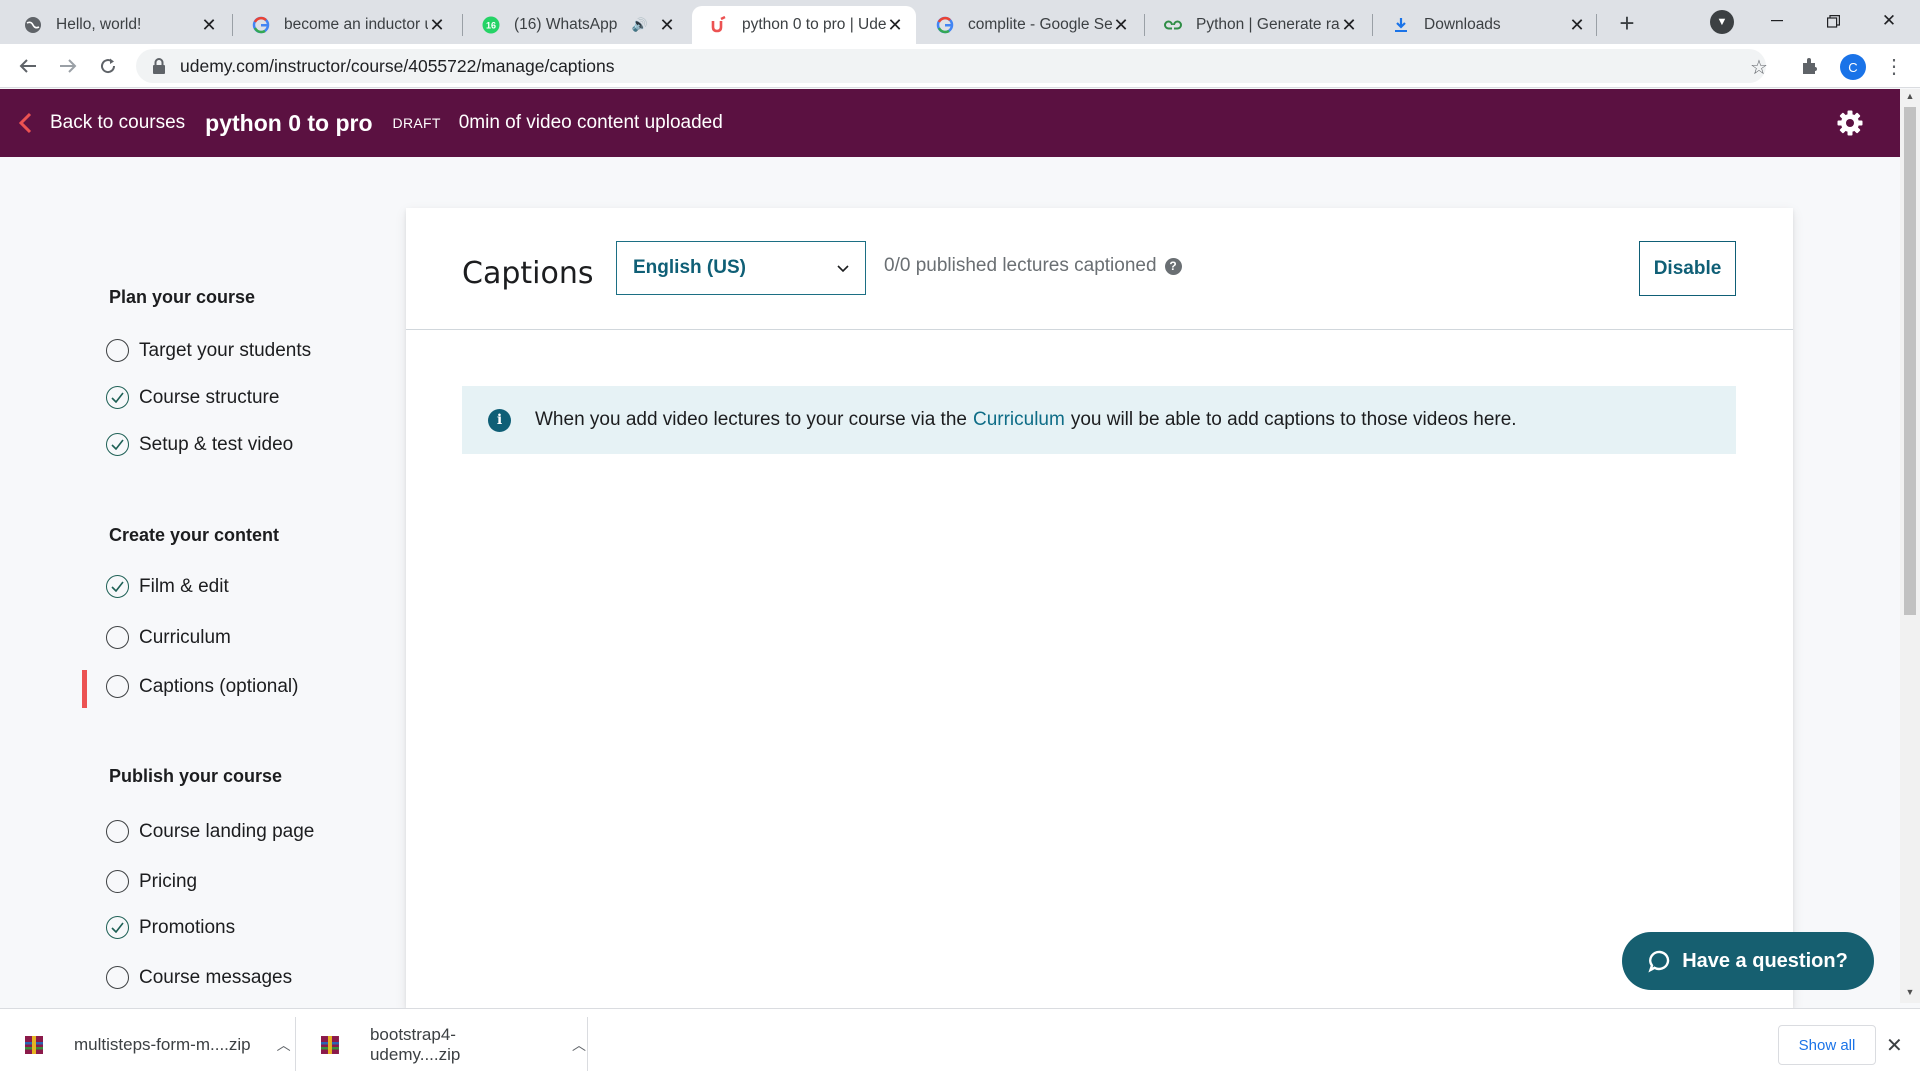 The image size is (1920, 1080). I want to click on sidebar-item-curriculum: Curriculum, so click(168, 637).